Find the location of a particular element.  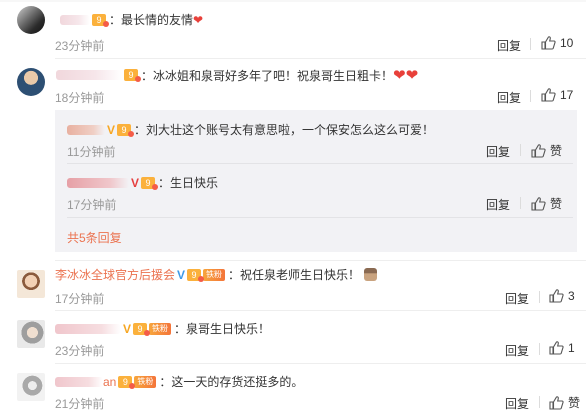

comment-time: 18分钟前 is located at coordinates (80, 98).